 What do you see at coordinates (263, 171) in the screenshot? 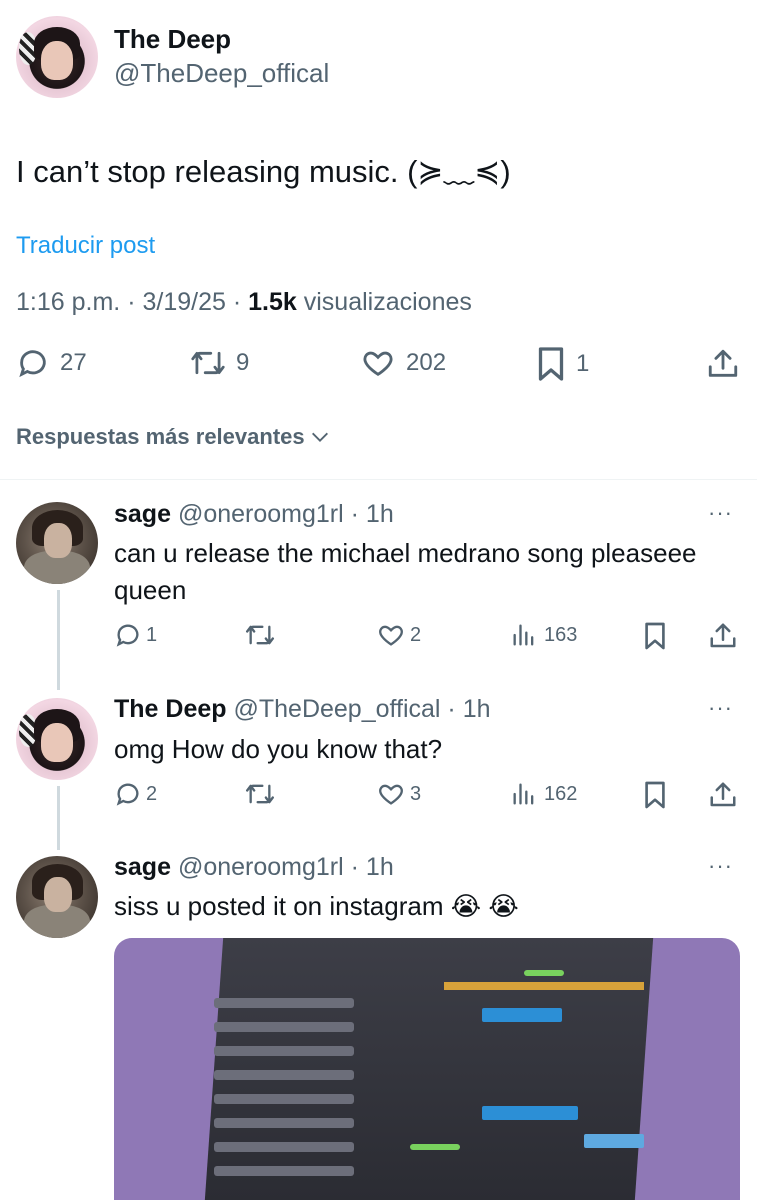
I see `post-text: I can’t stop releasing music. (≽﹏≼)` at bounding box center [263, 171].